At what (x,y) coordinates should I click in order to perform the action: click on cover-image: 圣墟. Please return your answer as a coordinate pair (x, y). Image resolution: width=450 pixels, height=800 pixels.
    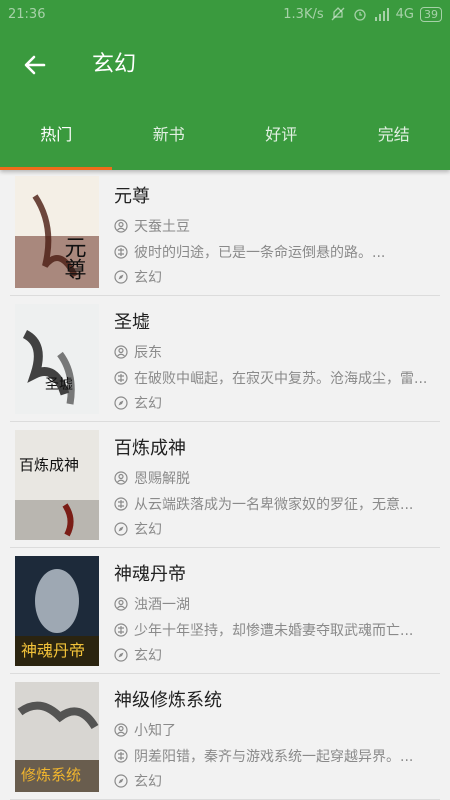
    Looking at the image, I should click on (57, 359).